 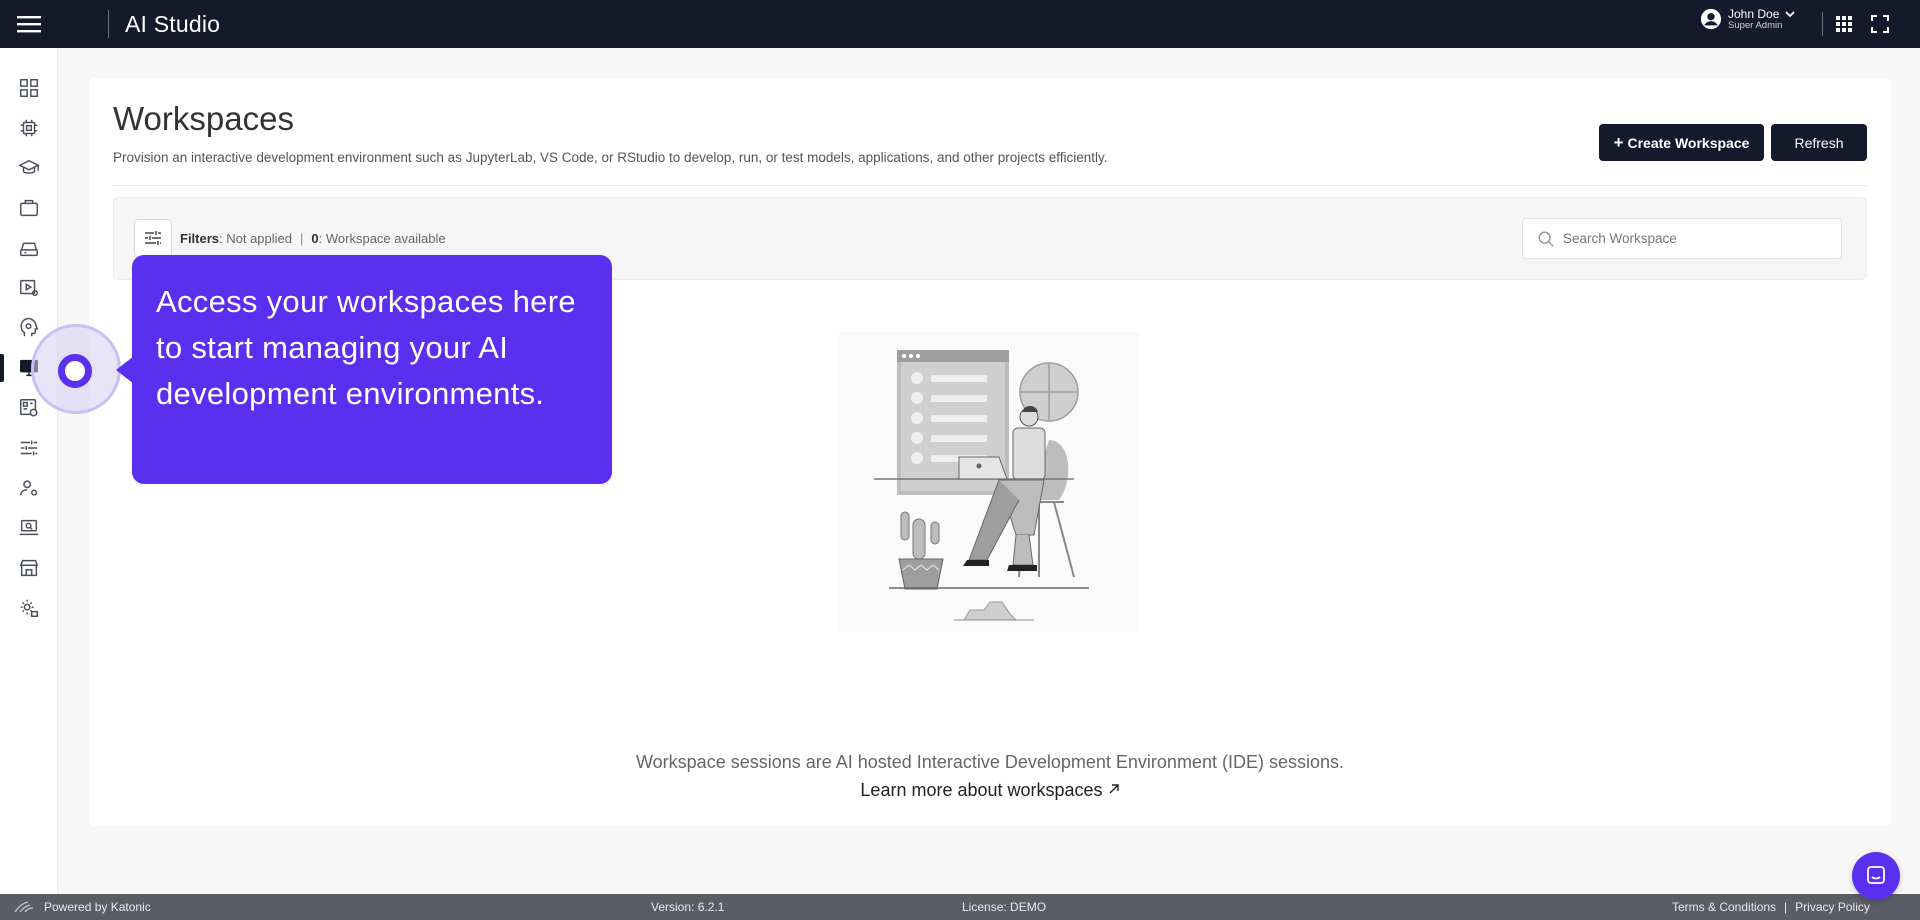 What do you see at coordinates (200, 238) in the screenshot?
I see `filters-label: Filters` at bounding box center [200, 238].